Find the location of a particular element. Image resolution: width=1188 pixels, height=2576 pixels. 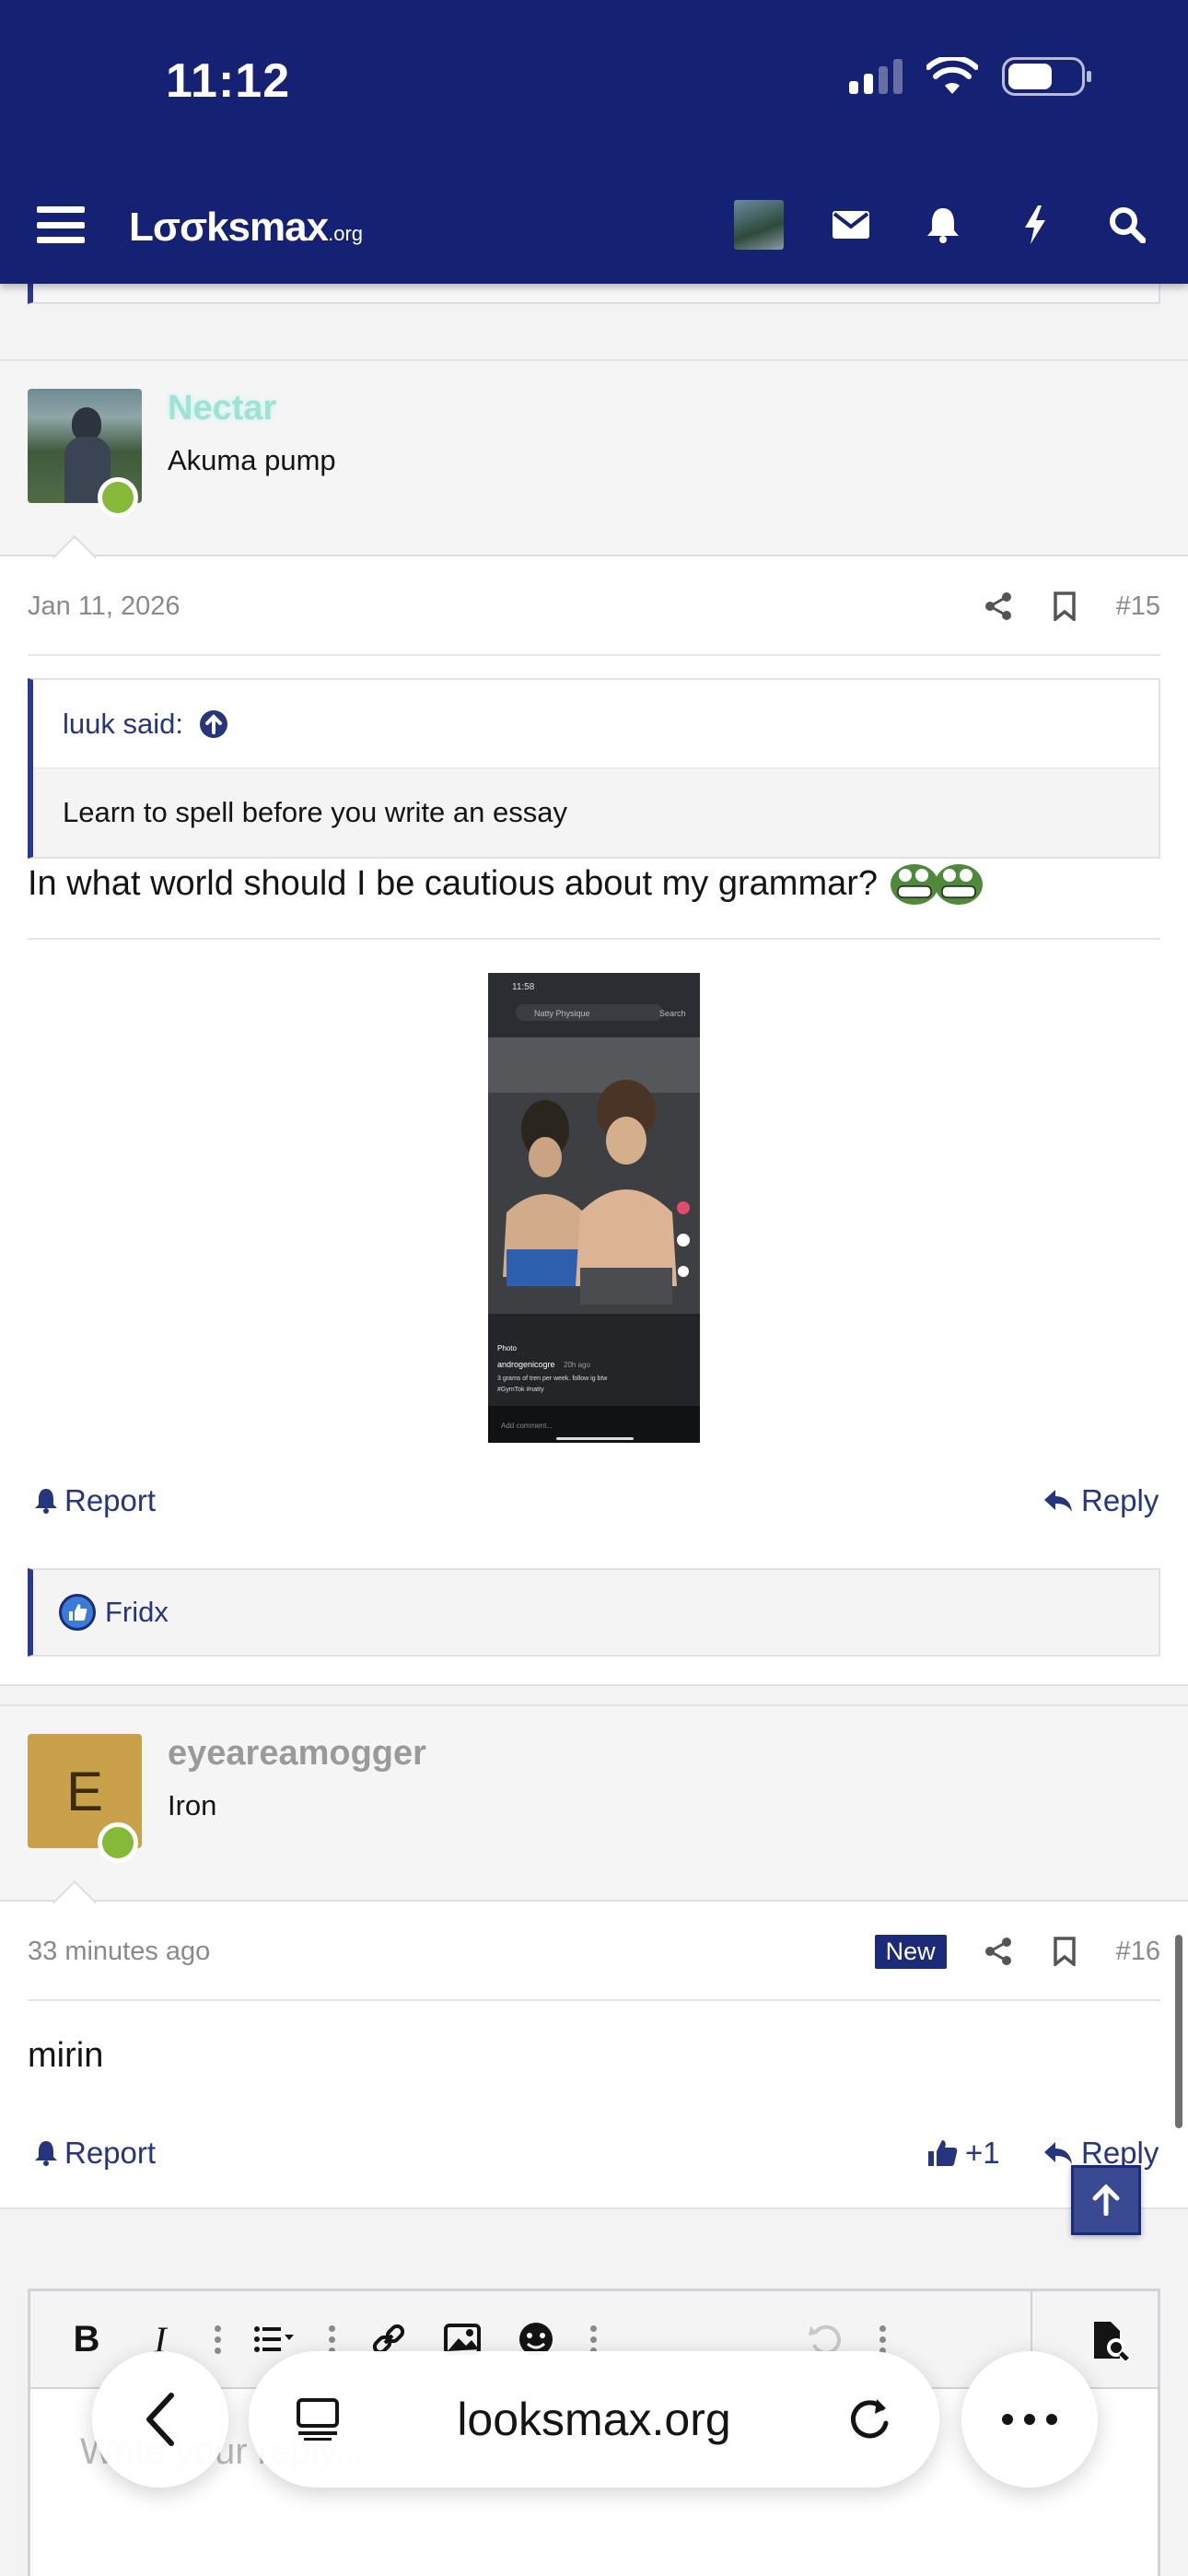

shot-ago: 20h ago is located at coordinates (577, 1365).